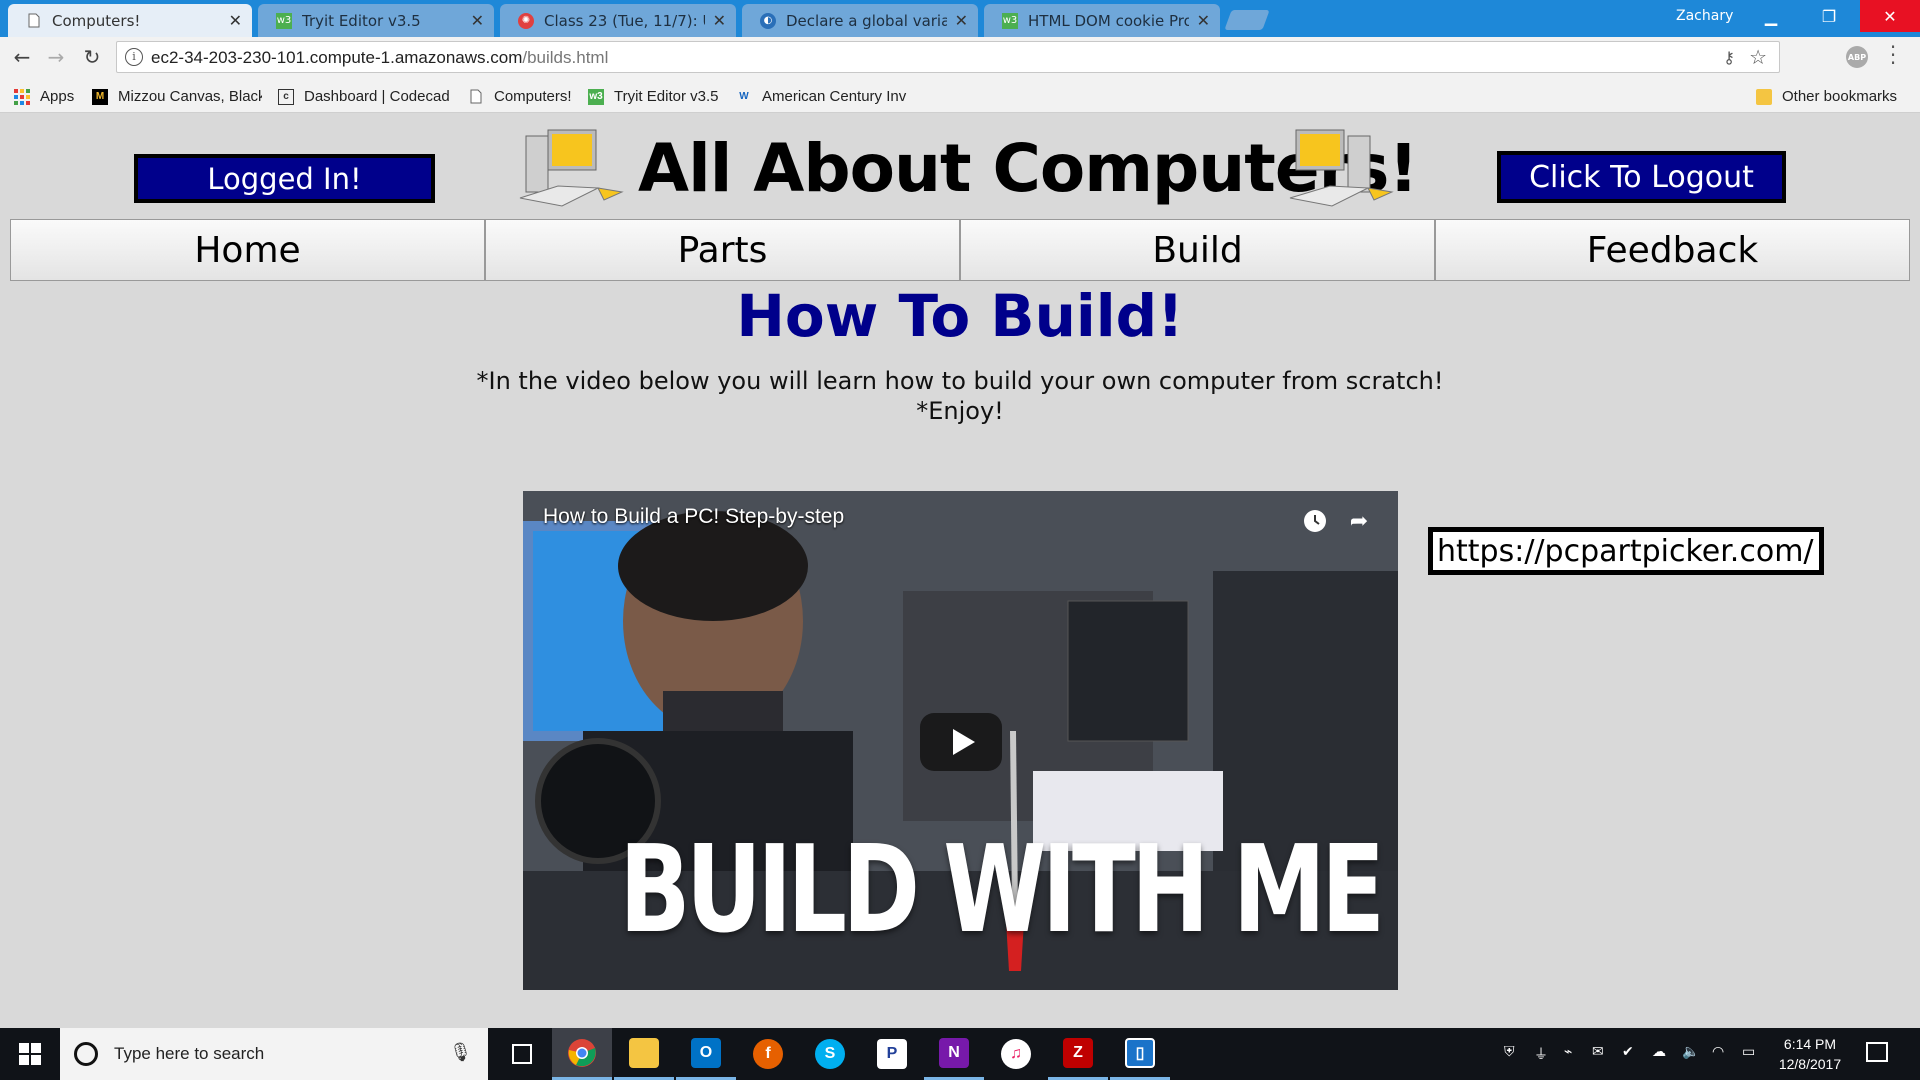  Describe the element at coordinates (526, 20) in the screenshot. I see `class-icon: ✺` at that location.